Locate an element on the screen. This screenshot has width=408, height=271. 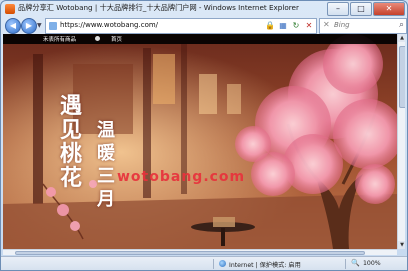
scroll-up-icon: ▲ is located at coordinates (401, 38).